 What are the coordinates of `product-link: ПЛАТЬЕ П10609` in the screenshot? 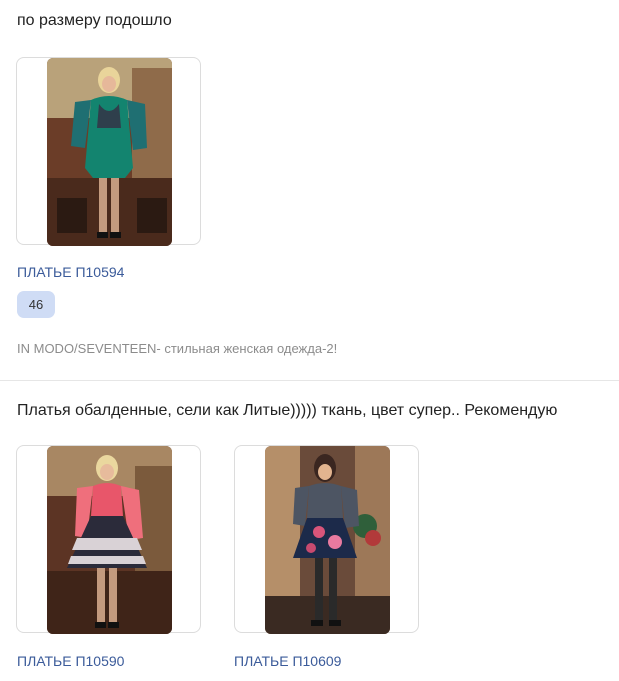 It's located at (287, 661).